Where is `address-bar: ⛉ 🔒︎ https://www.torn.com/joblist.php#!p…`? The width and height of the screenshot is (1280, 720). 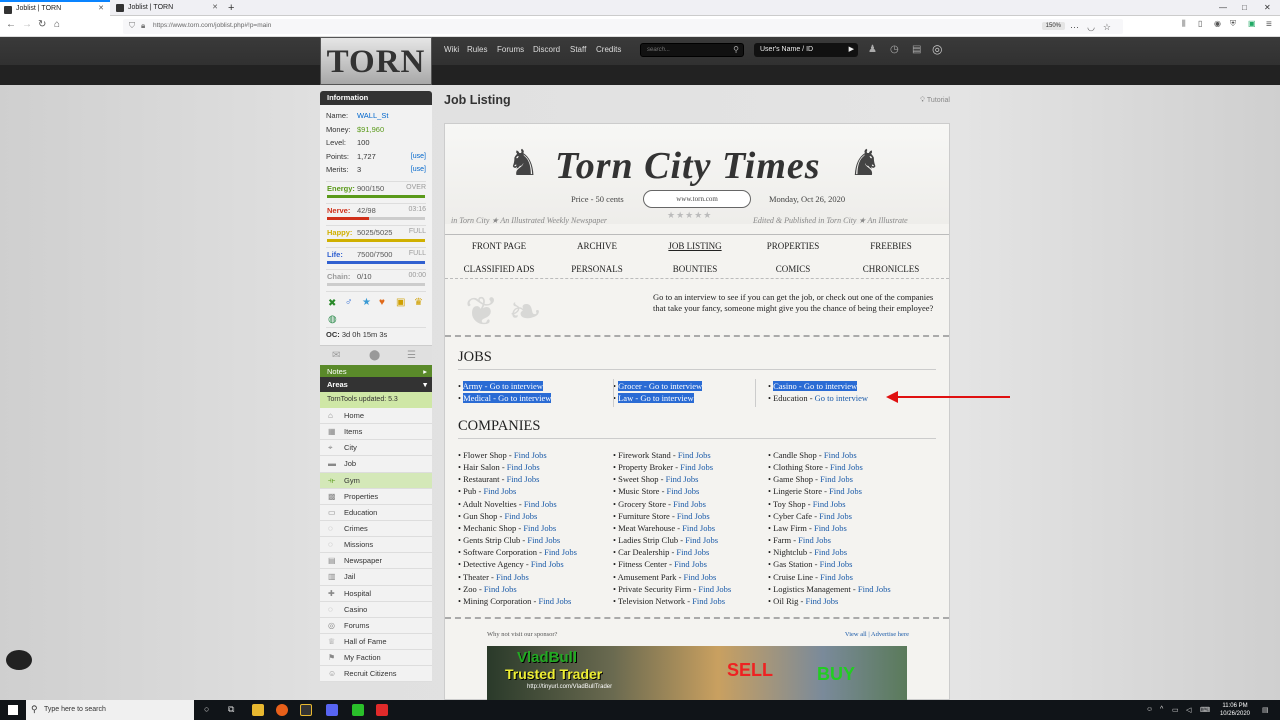
address-bar: ⛉ 🔒︎ https://www.torn.com/joblist.php#!p… is located at coordinates (623, 26).